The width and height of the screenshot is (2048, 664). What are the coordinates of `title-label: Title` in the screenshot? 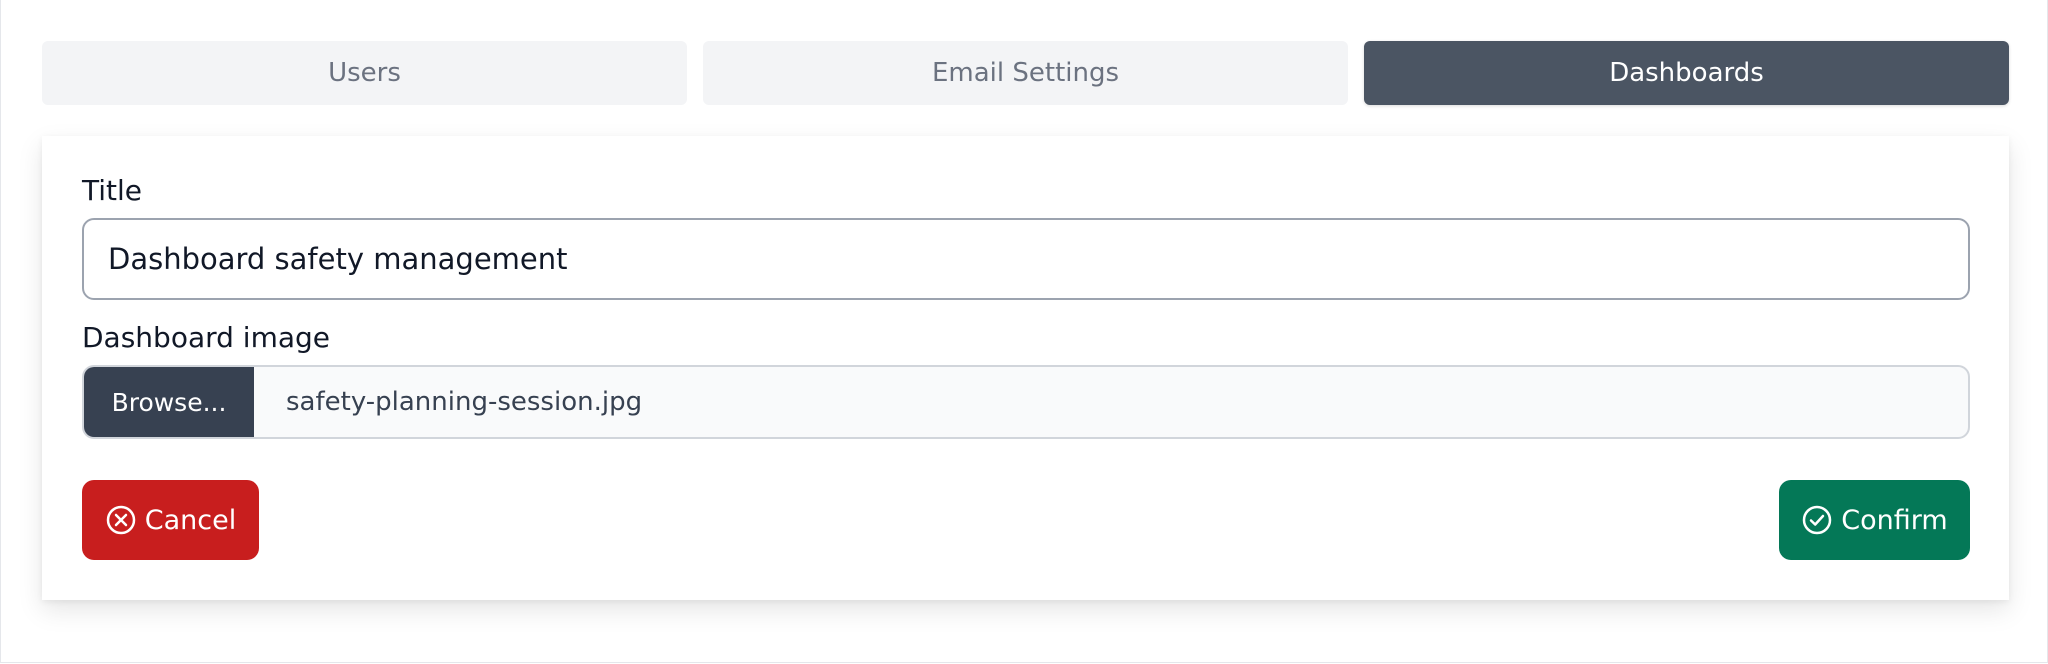 It's located at (112, 190).